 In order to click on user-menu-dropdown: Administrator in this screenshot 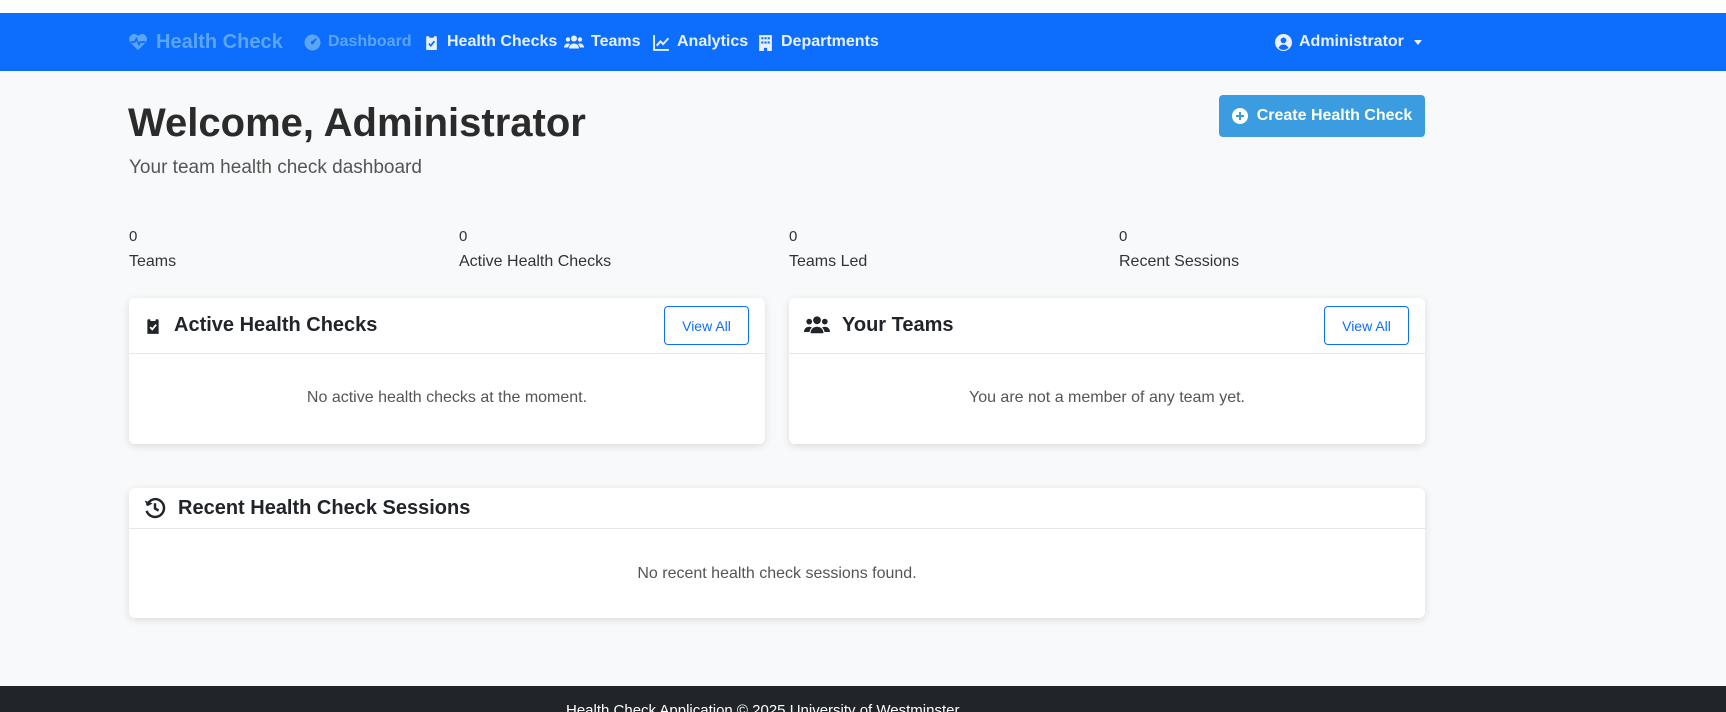, I will do `click(1348, 42)`.